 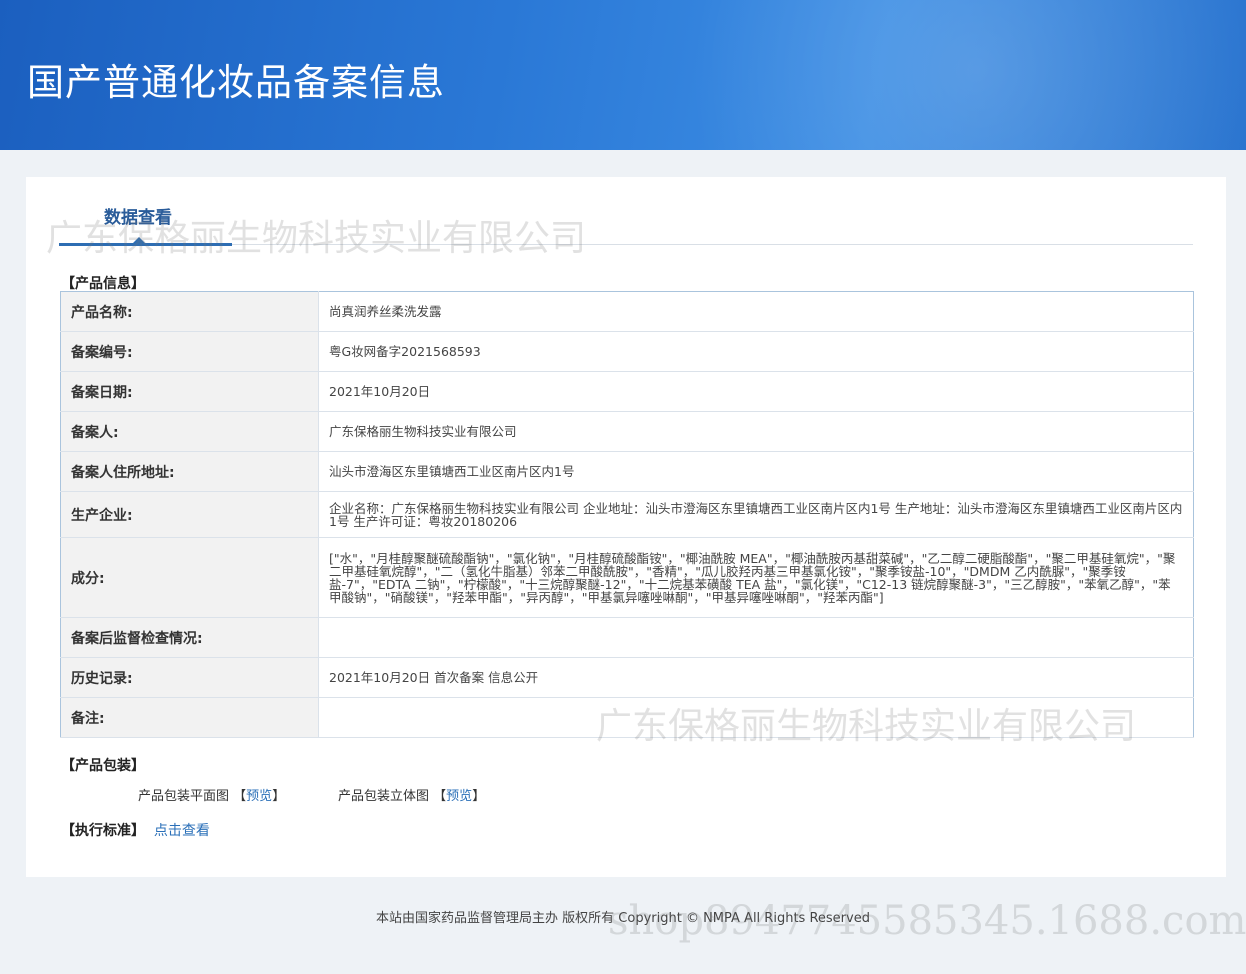 What do you see at coordinates (139, 240) in the screenshot?
I see `tab-arrow-icon` at bounding box center [139, 240].